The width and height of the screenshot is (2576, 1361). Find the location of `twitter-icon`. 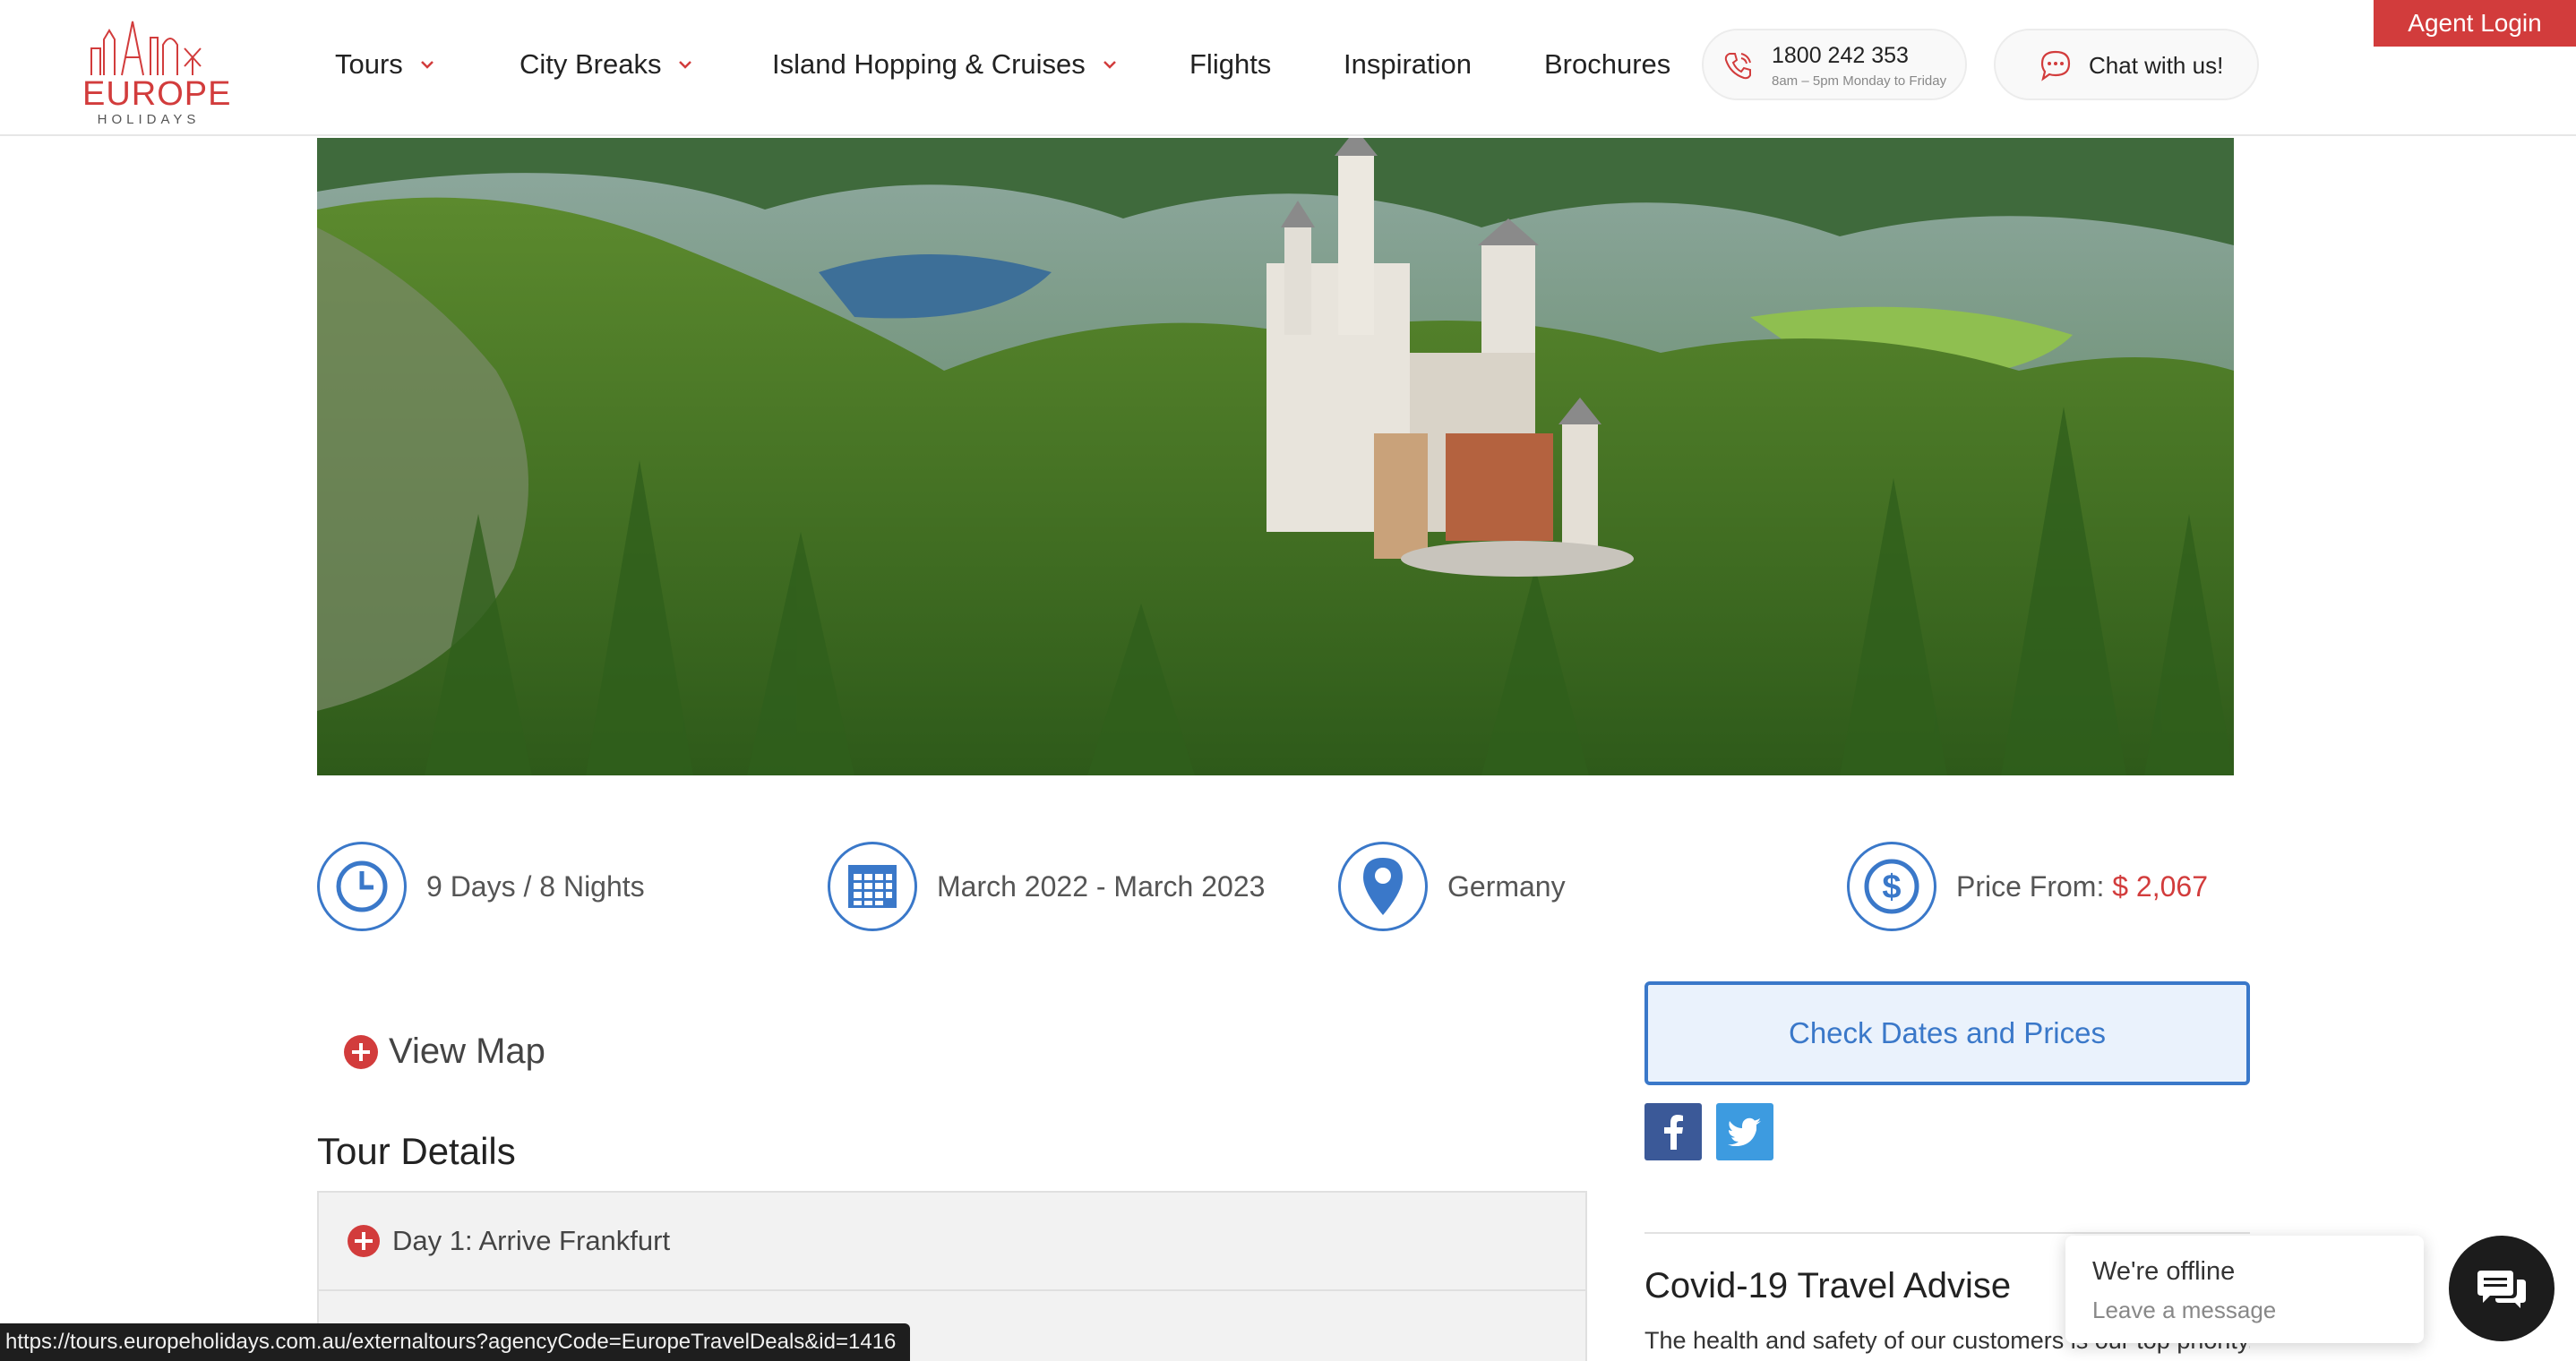

twitter-icon is located at coordinates (1744, 1131).